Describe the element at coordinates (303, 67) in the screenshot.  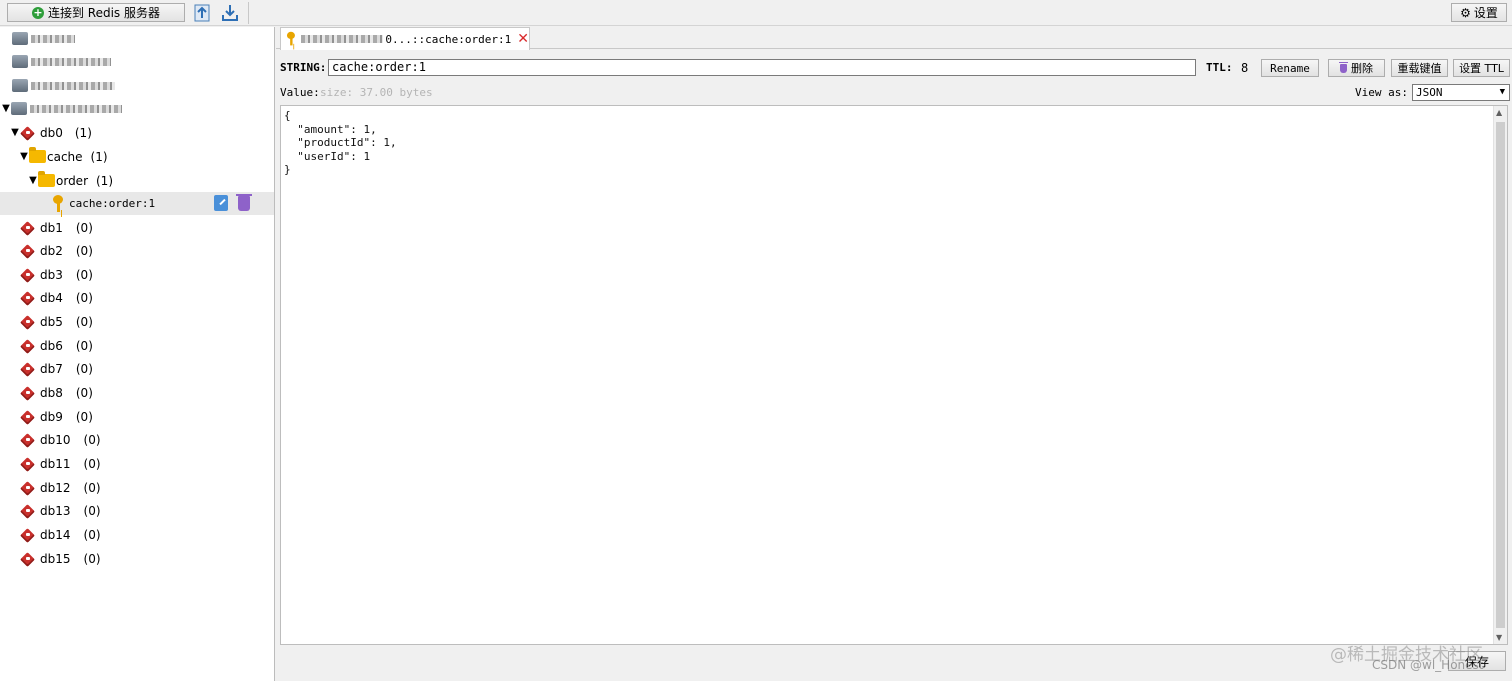
I see `type-label: STRING:` at that location.